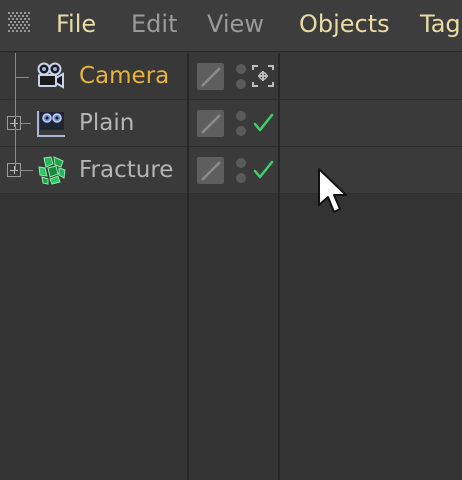  What do you see at coordinates (332, 190) in the screenshot?
I see `mouse-cursor-icon` at bounding box center [332, 190].